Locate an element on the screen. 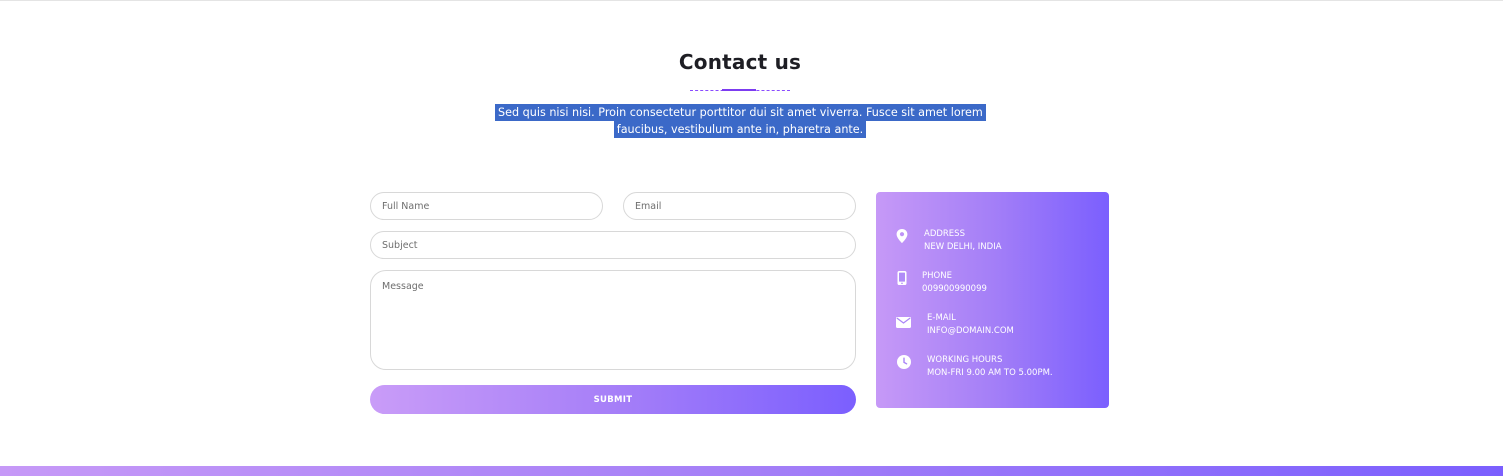 This screenshot has height=476, width=1503. info-value-address: NEW DELHI, INDIA is located at coordinates (963, 247).